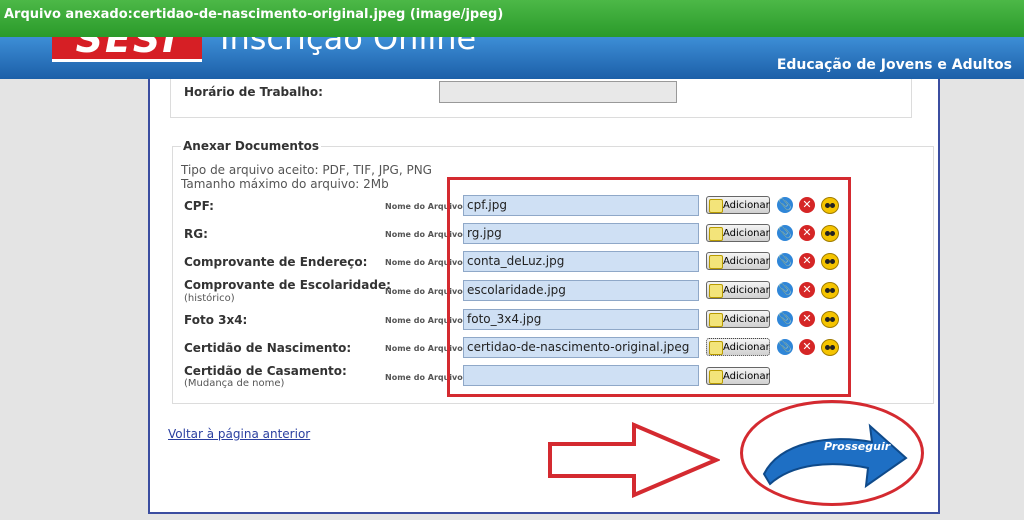 This screenshot has width=1024, height=520. What do you see at coordinates (268, 348) in the screenshot?
I see `doc-label: Certidão de Nascimento:` at bounding box center [268, 348].